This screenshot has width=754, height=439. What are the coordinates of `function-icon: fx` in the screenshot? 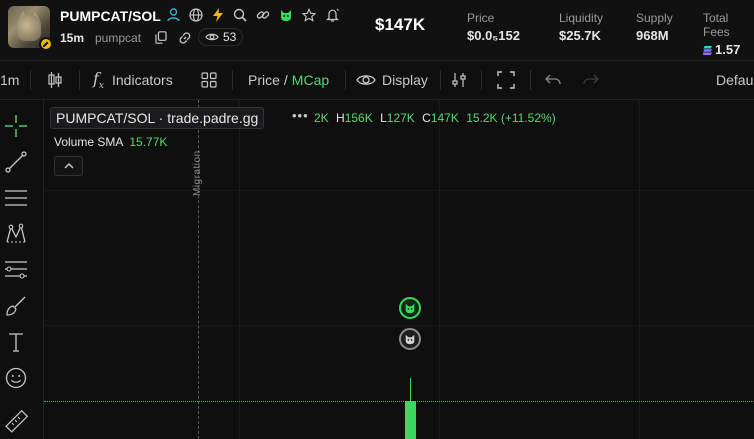 It's located at (98, 80).